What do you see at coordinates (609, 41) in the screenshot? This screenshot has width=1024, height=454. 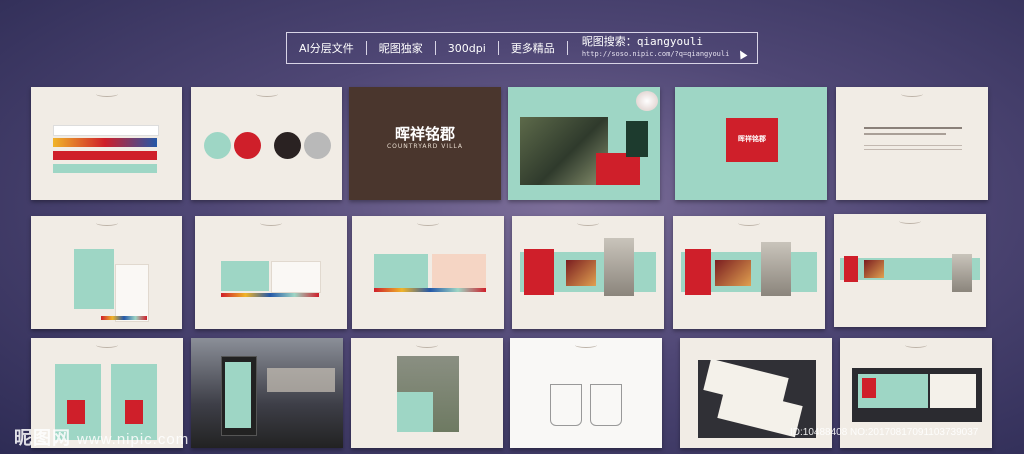 I see `search-label: 昵图搜索：` at bounding box center [609, 41].